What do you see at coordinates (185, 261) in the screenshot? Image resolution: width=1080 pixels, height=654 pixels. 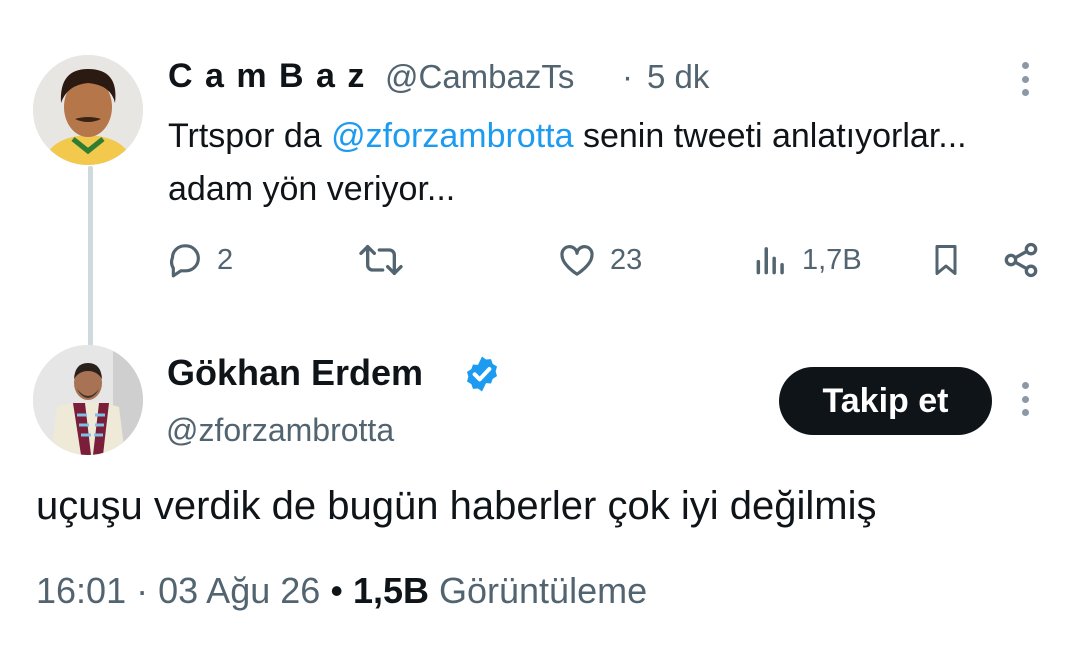 I see `reply-icon` at bounding box center [185, 261].